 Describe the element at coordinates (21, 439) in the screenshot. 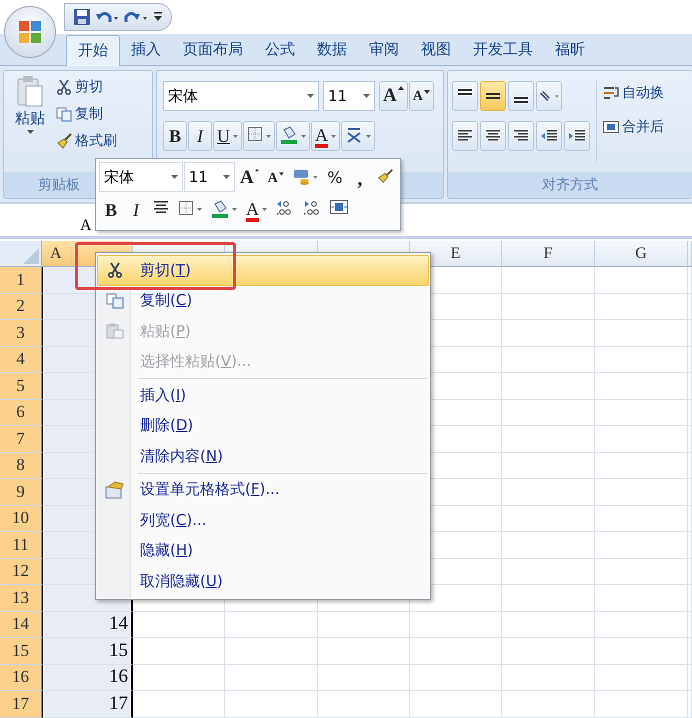

I see `row-header: 7` at that location.